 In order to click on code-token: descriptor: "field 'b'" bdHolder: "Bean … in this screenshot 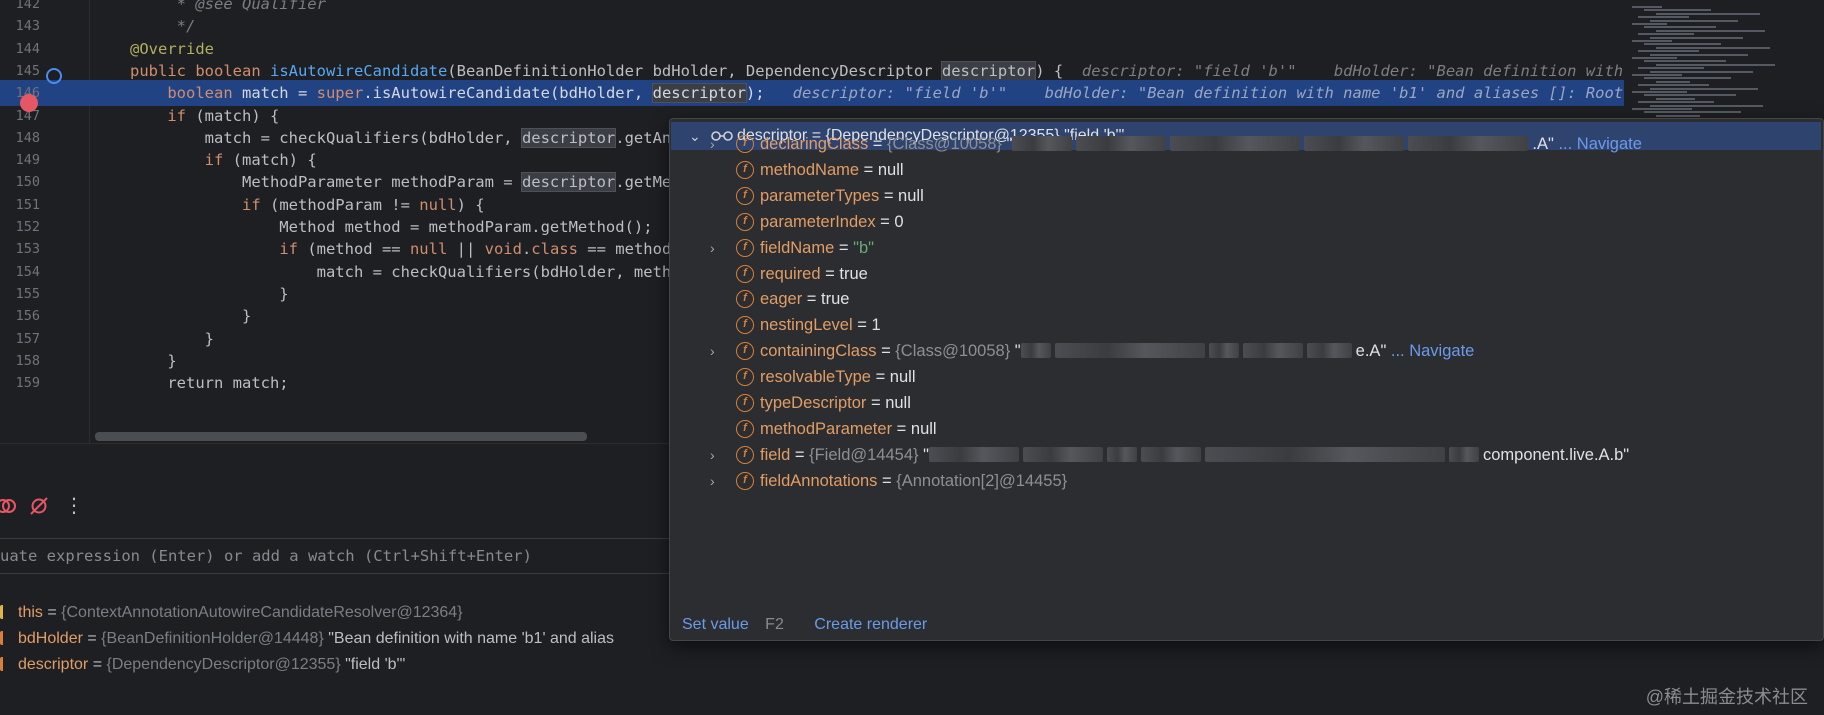, I will do `click(1394, 70)`.